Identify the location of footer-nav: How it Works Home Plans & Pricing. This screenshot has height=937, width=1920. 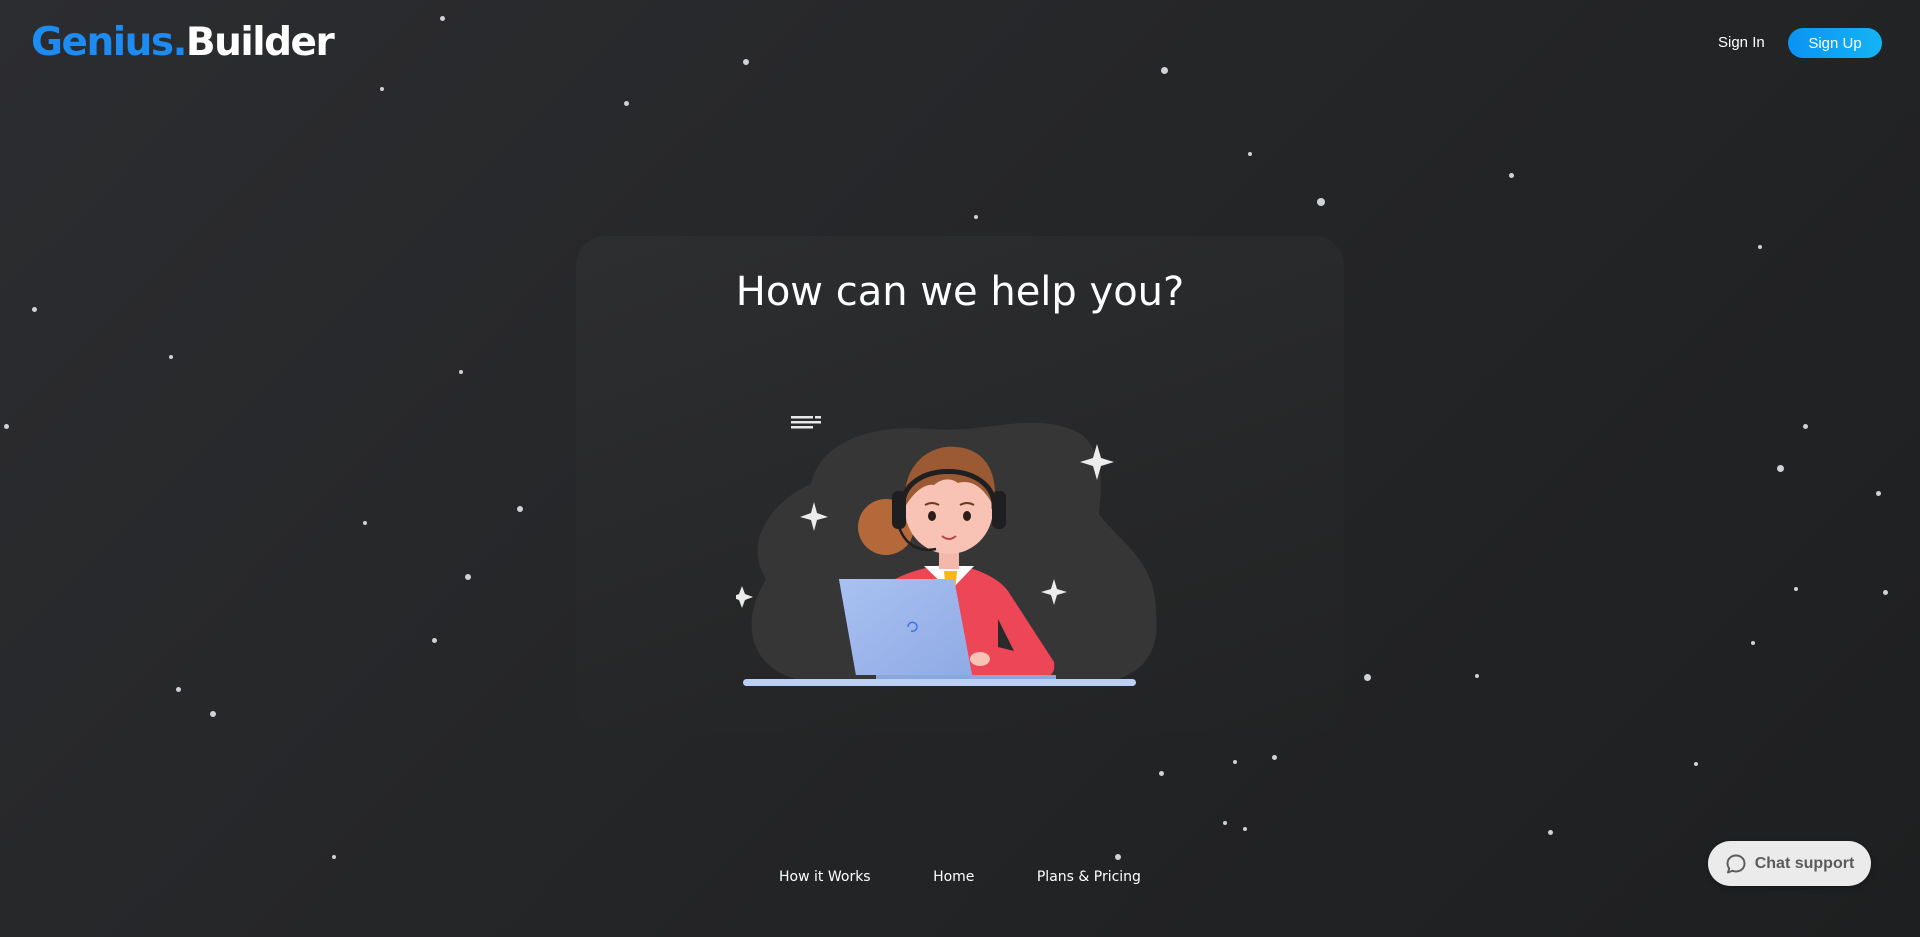
(960, 877).